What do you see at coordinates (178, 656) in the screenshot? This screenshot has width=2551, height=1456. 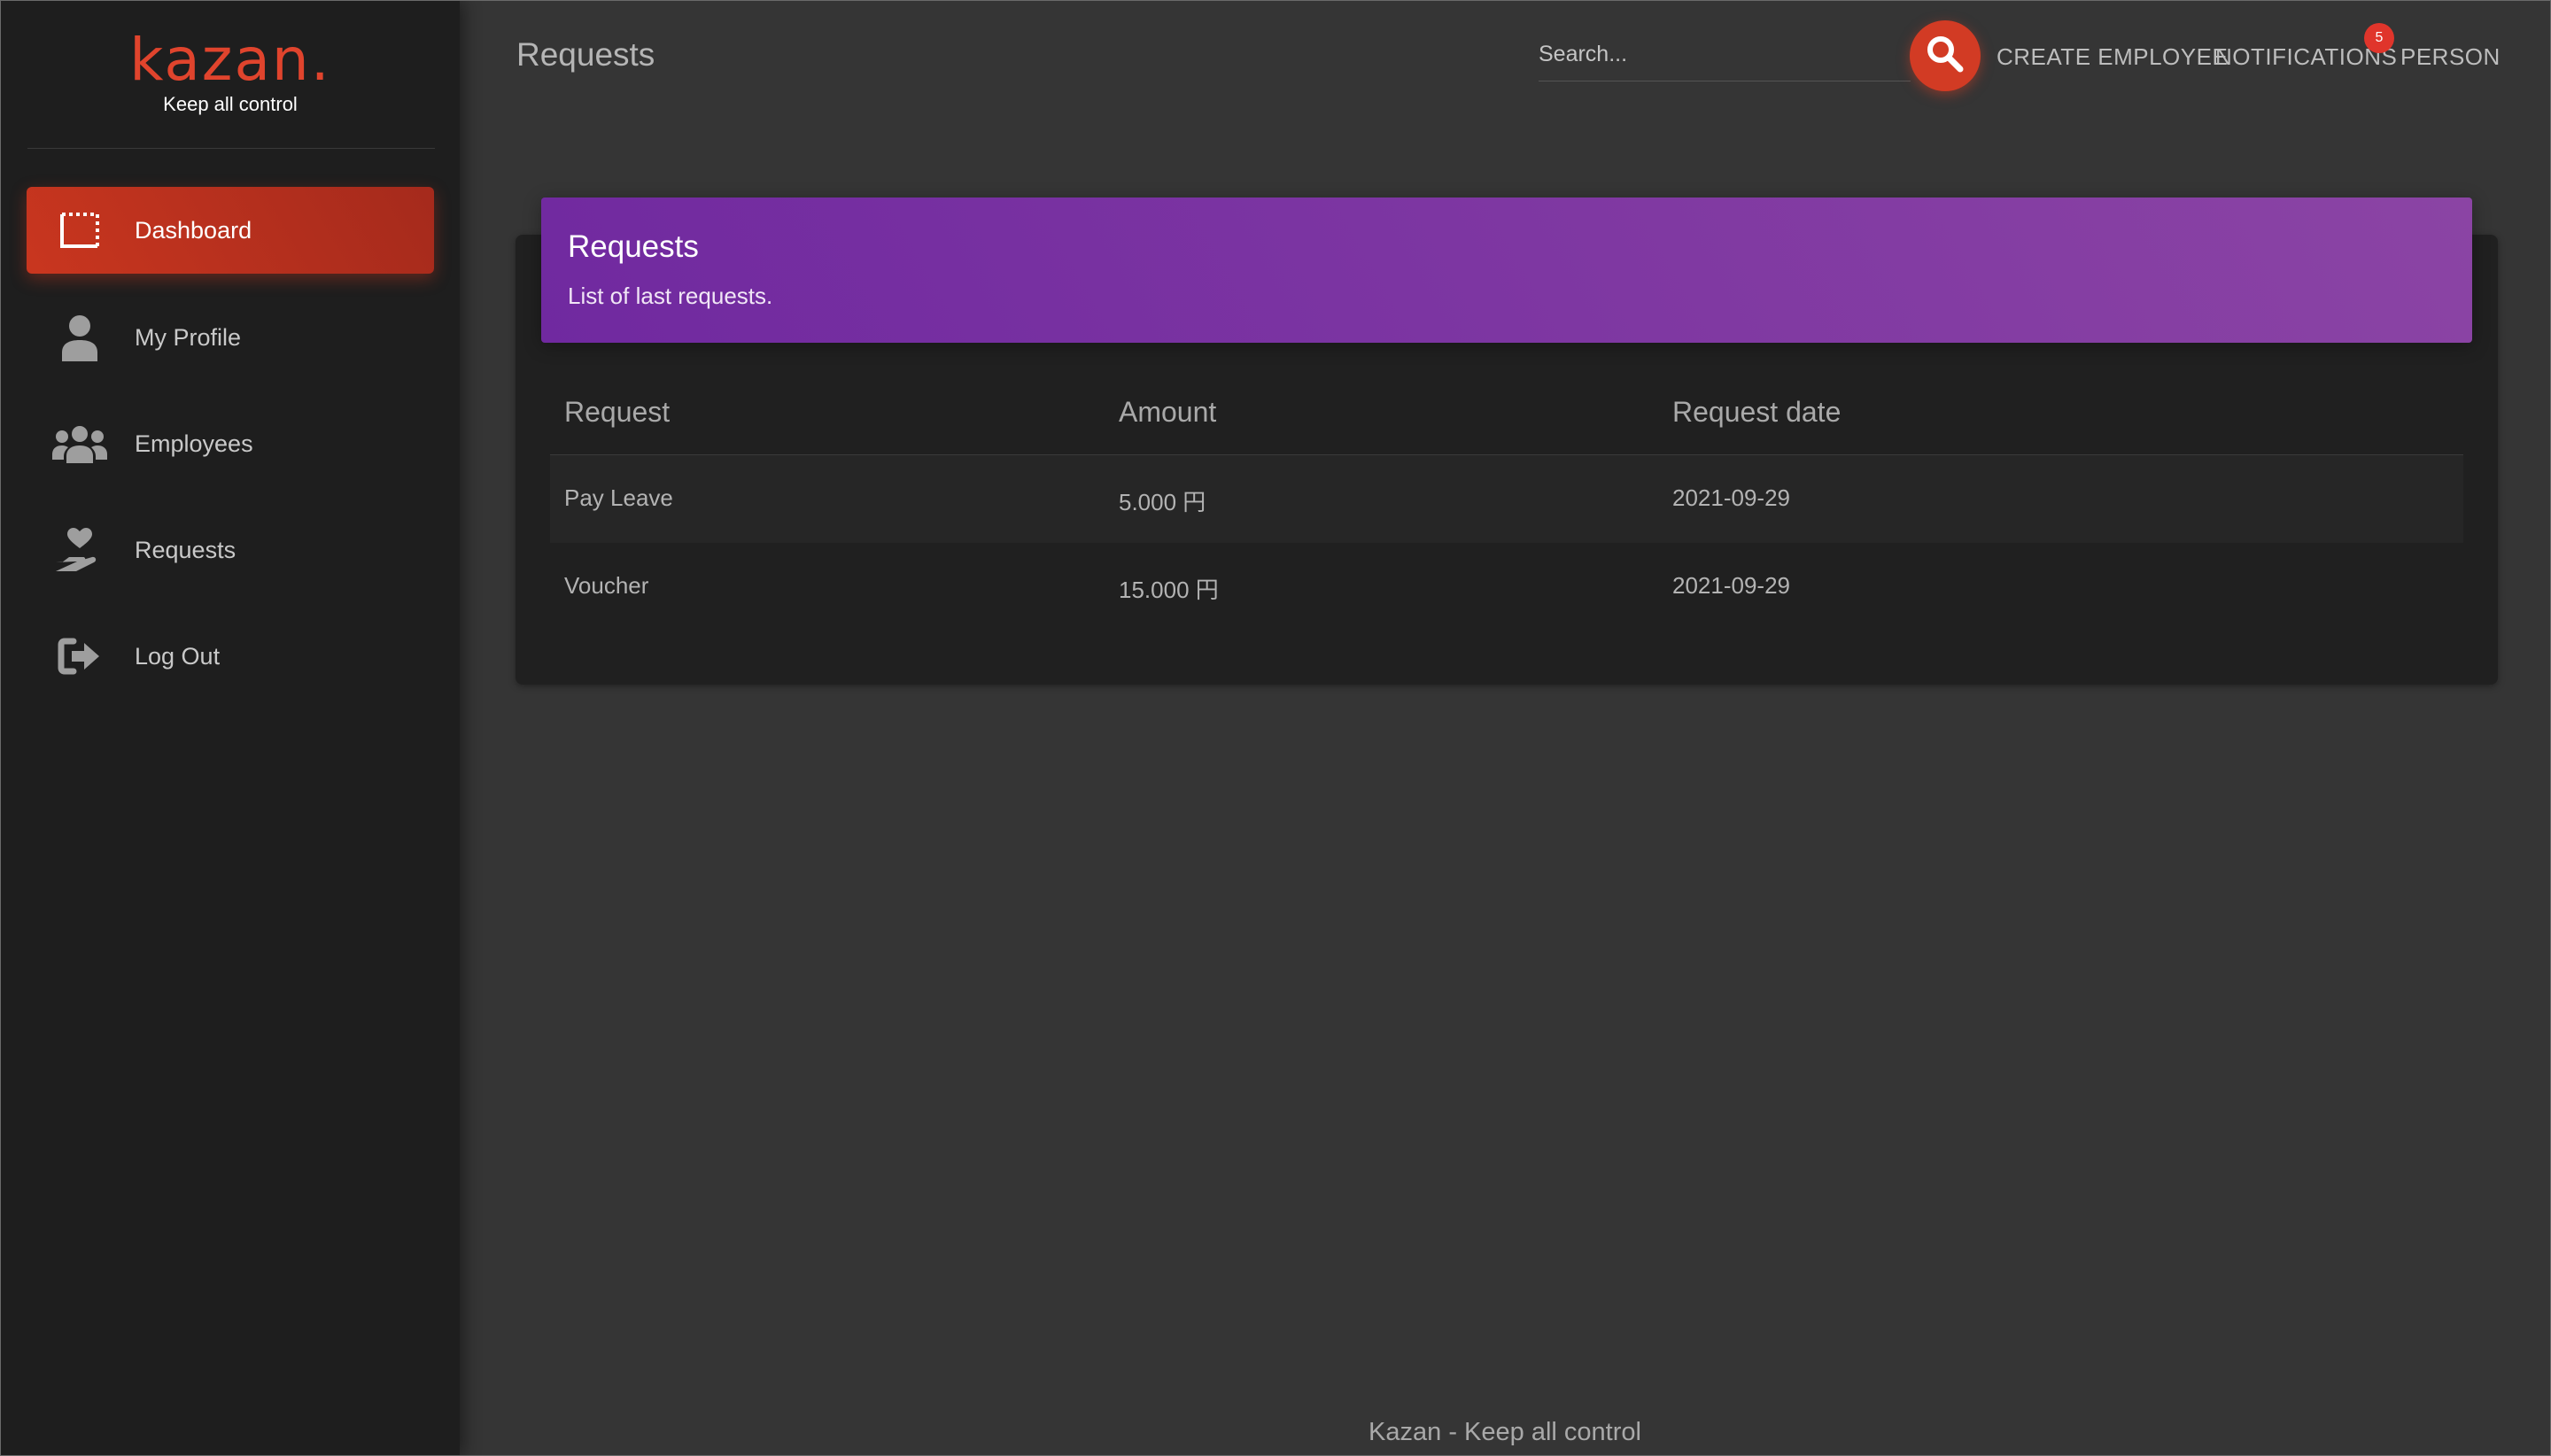 I see `sidebar-item-label: Log Out` at bounding box center [178, 656].